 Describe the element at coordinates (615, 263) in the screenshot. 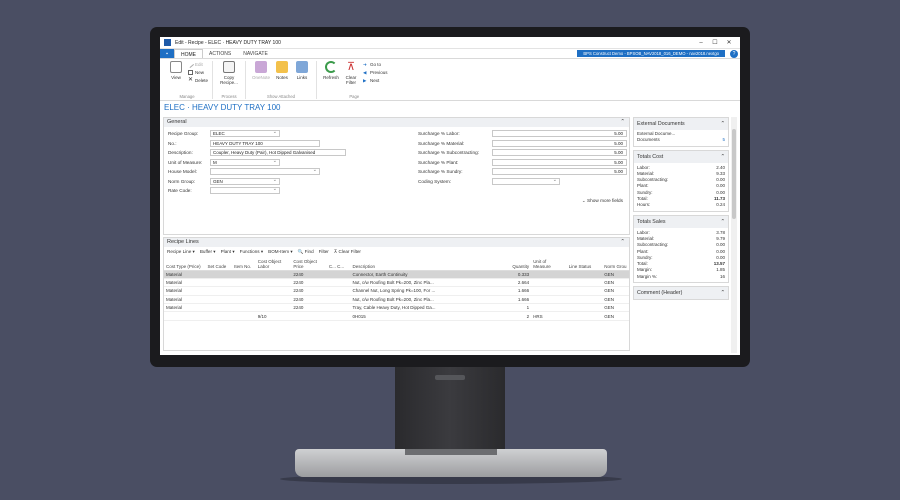

I see `column-header: Norm Grou` at that location.